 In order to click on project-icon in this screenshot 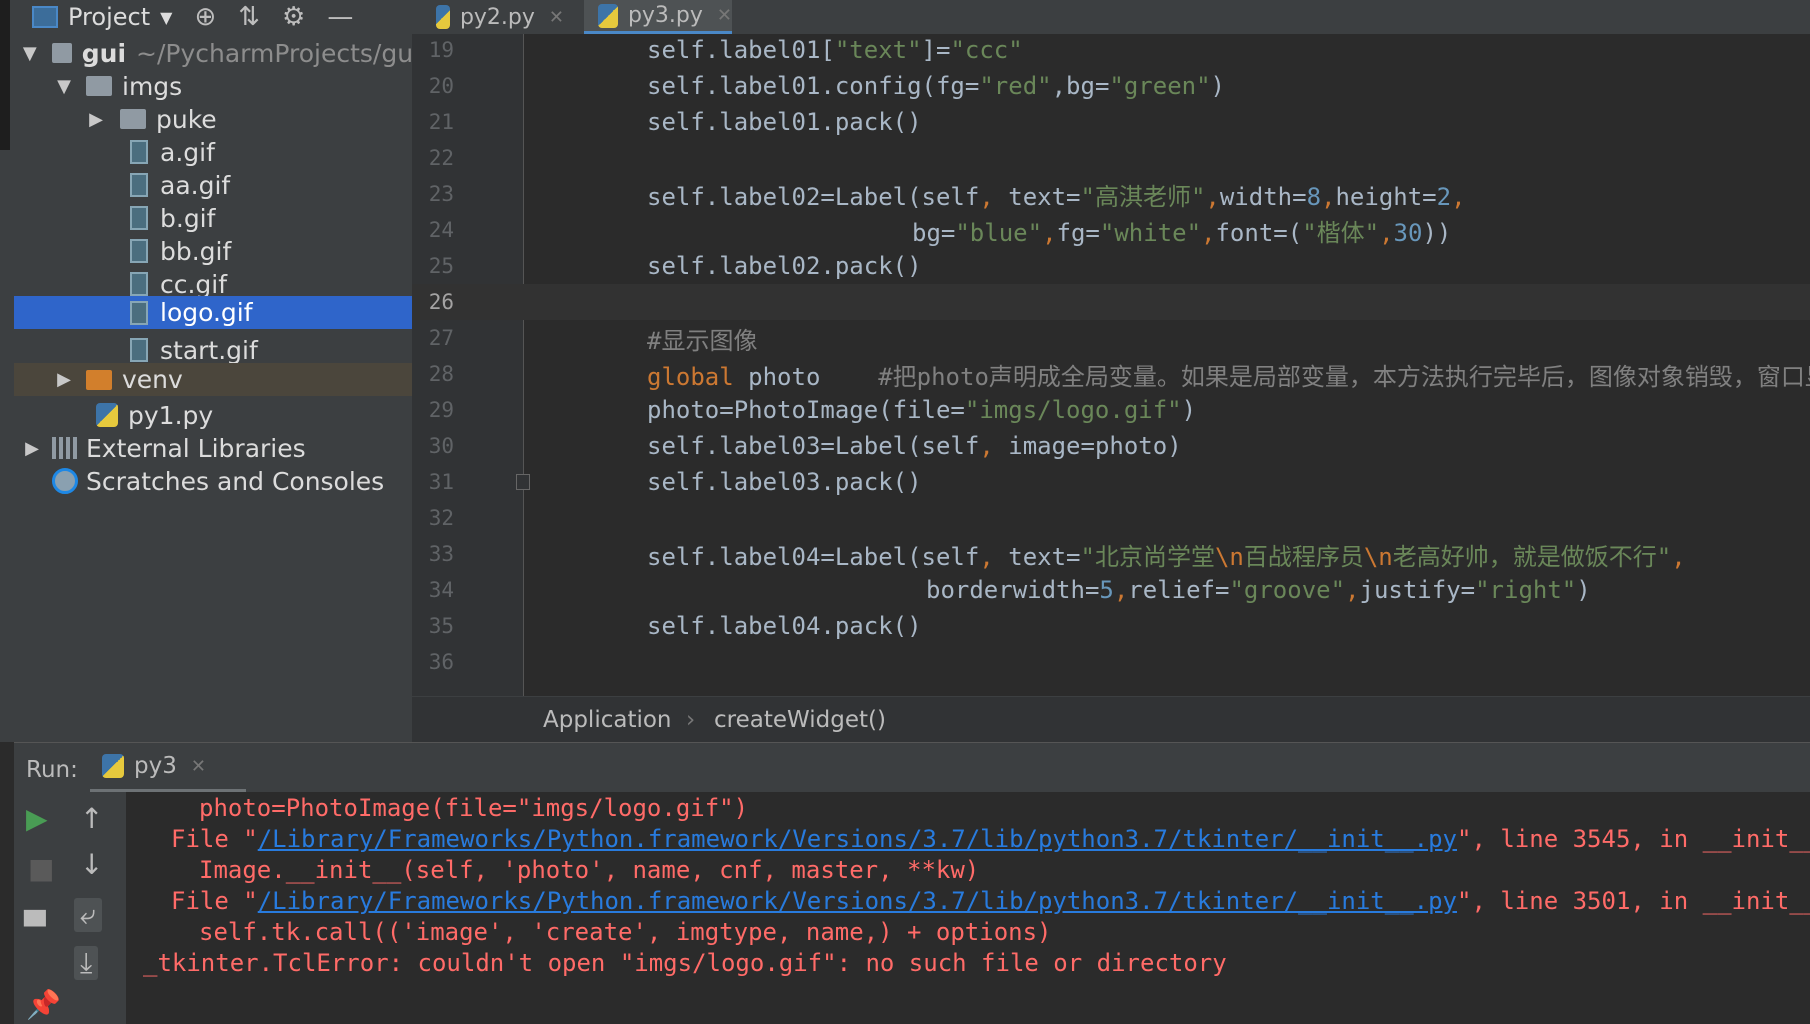, I will do `click(45, 17)`.